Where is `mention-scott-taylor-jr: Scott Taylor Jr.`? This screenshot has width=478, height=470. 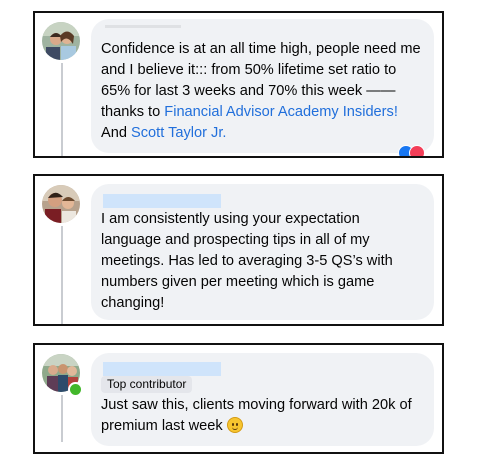
mention-scott-taylor-jr: Scott Taylor Jr. is located at coordinates (178, 133).